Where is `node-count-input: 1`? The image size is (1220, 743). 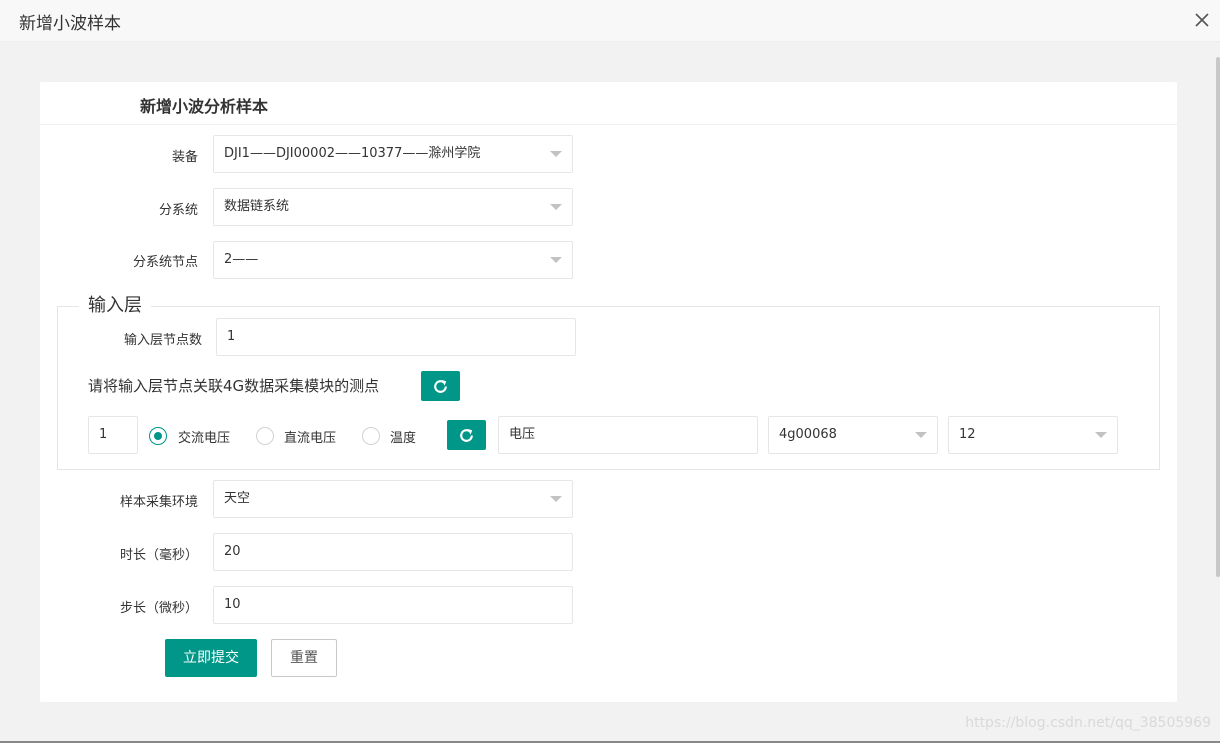 node-count-input: 1 is located at coordinates (396, 337).